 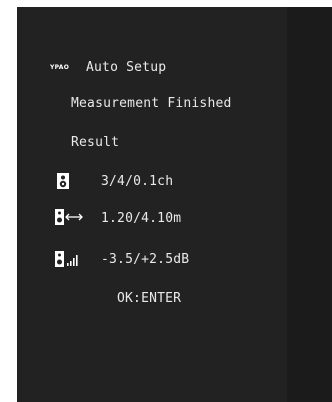 I want to click on page-title: Auto Setup, so click(x=126, y=67).